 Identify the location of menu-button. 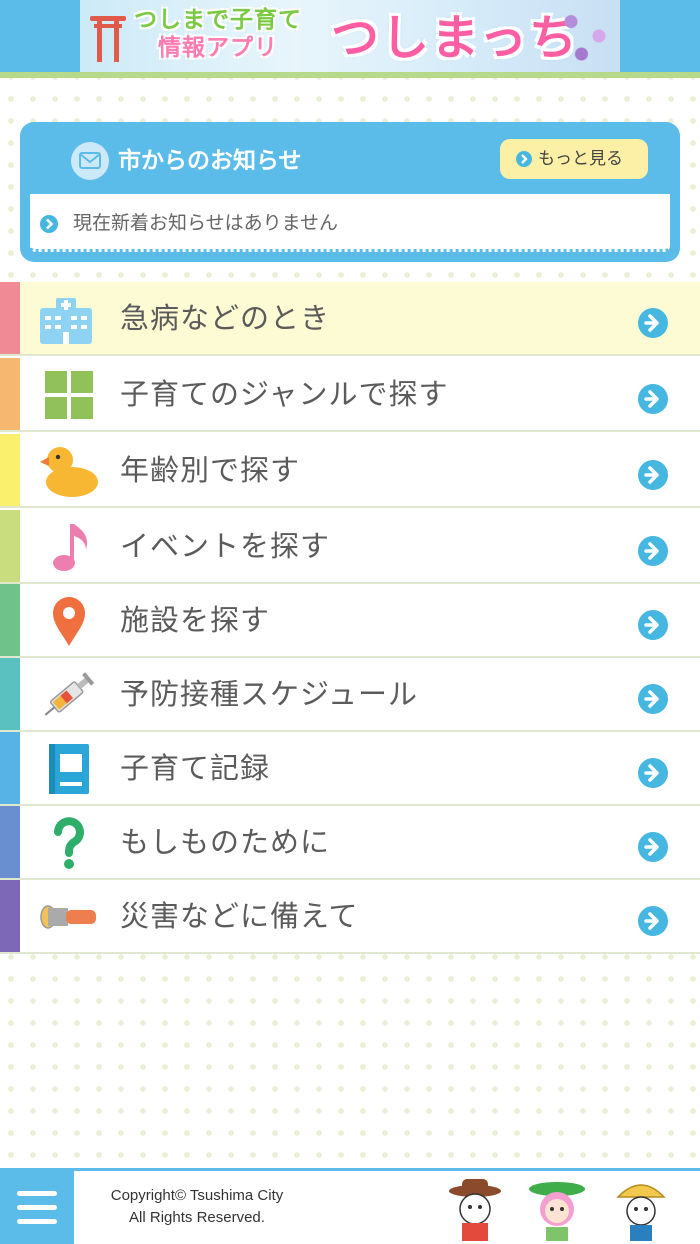
(37, 1207).